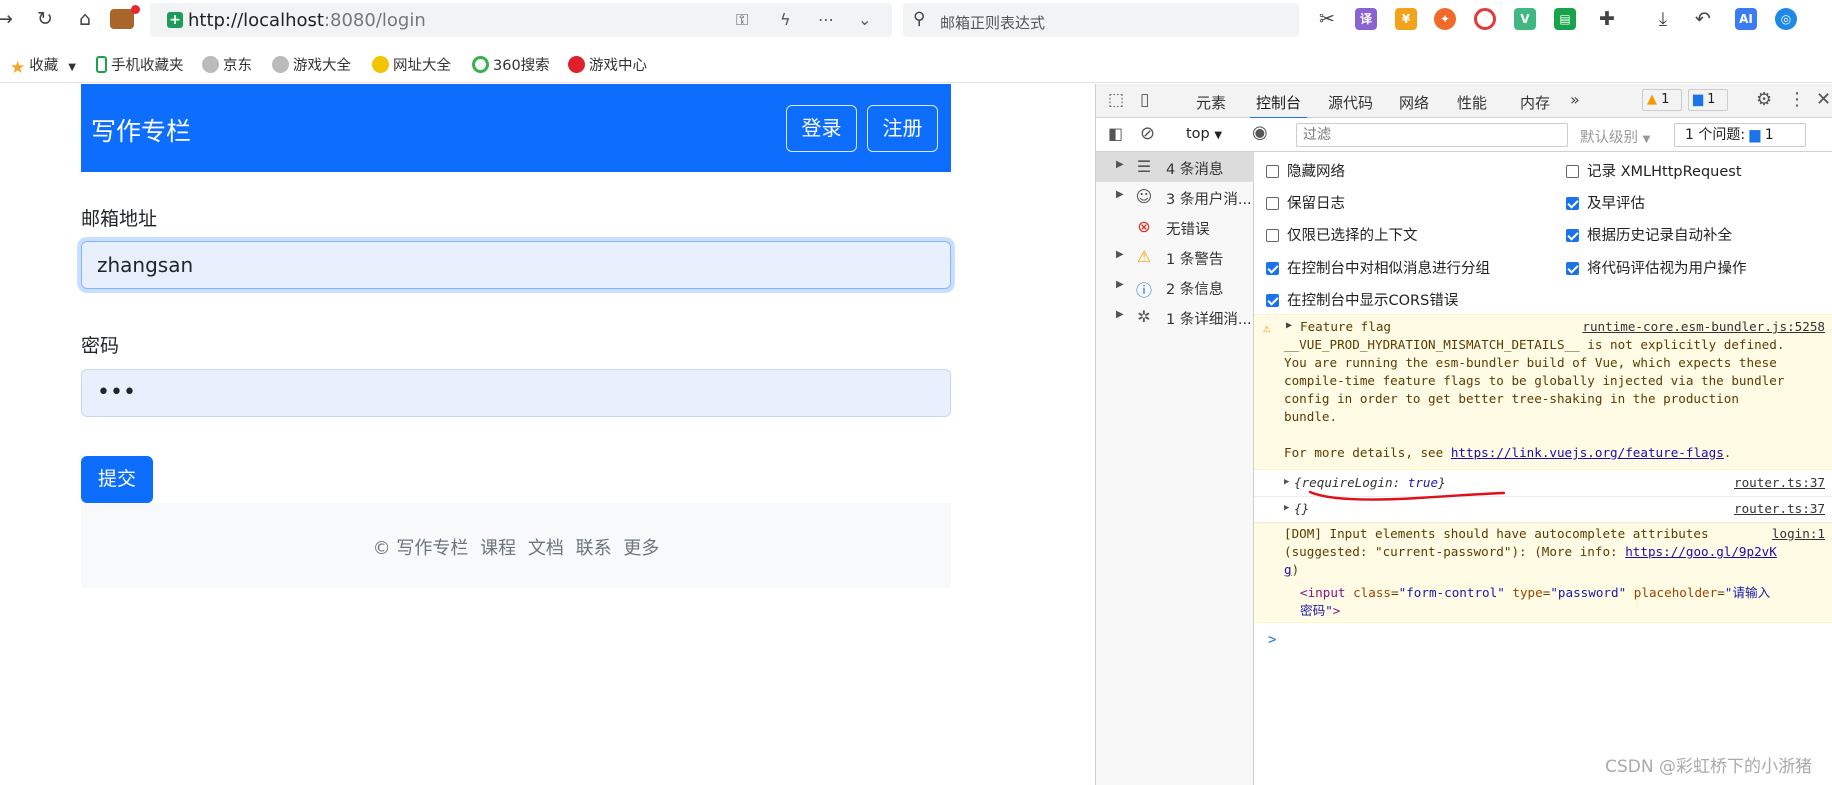 The width and height of the screenshot is (1832, 785). I want to click on sidebar-item-info: ▶ ⓘ 2 条信息, so click(1175, 287).